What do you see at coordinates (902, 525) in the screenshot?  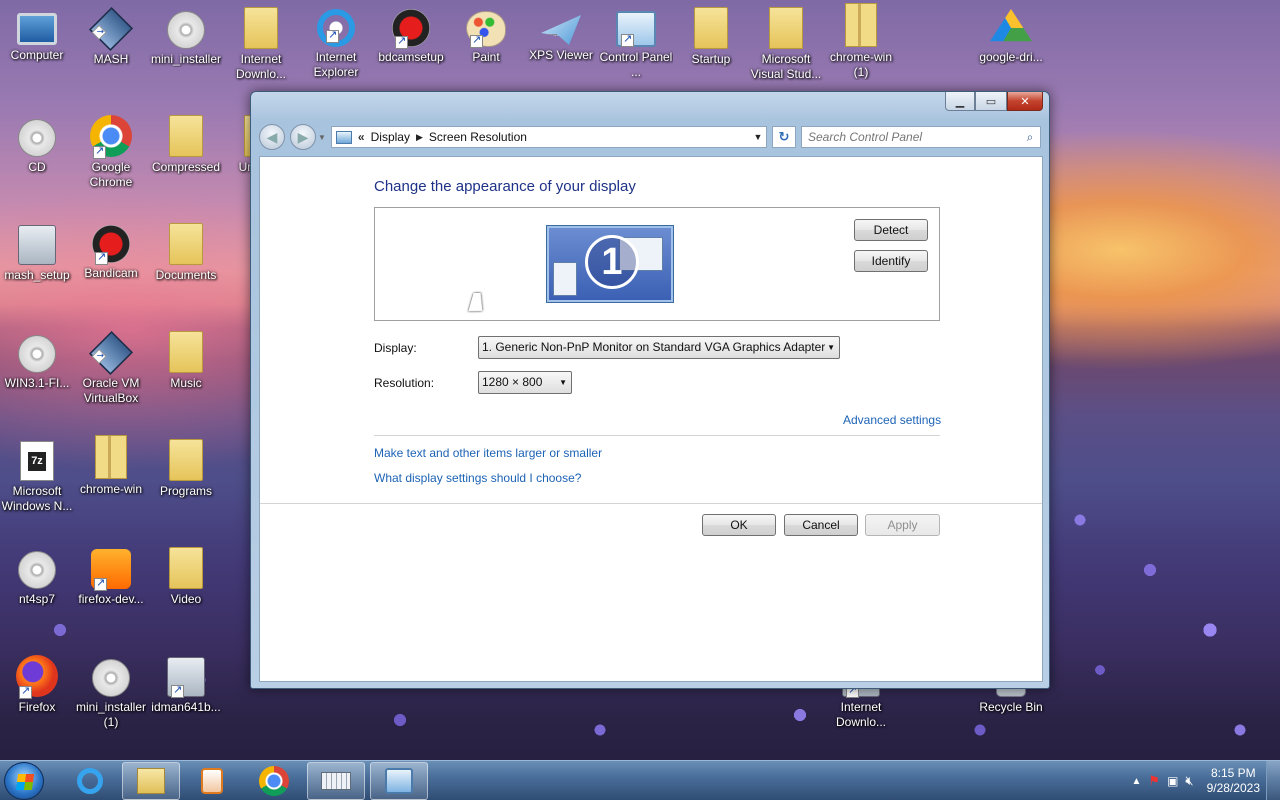 I see `apply-button: Apply` at bounding box center [902, 525].